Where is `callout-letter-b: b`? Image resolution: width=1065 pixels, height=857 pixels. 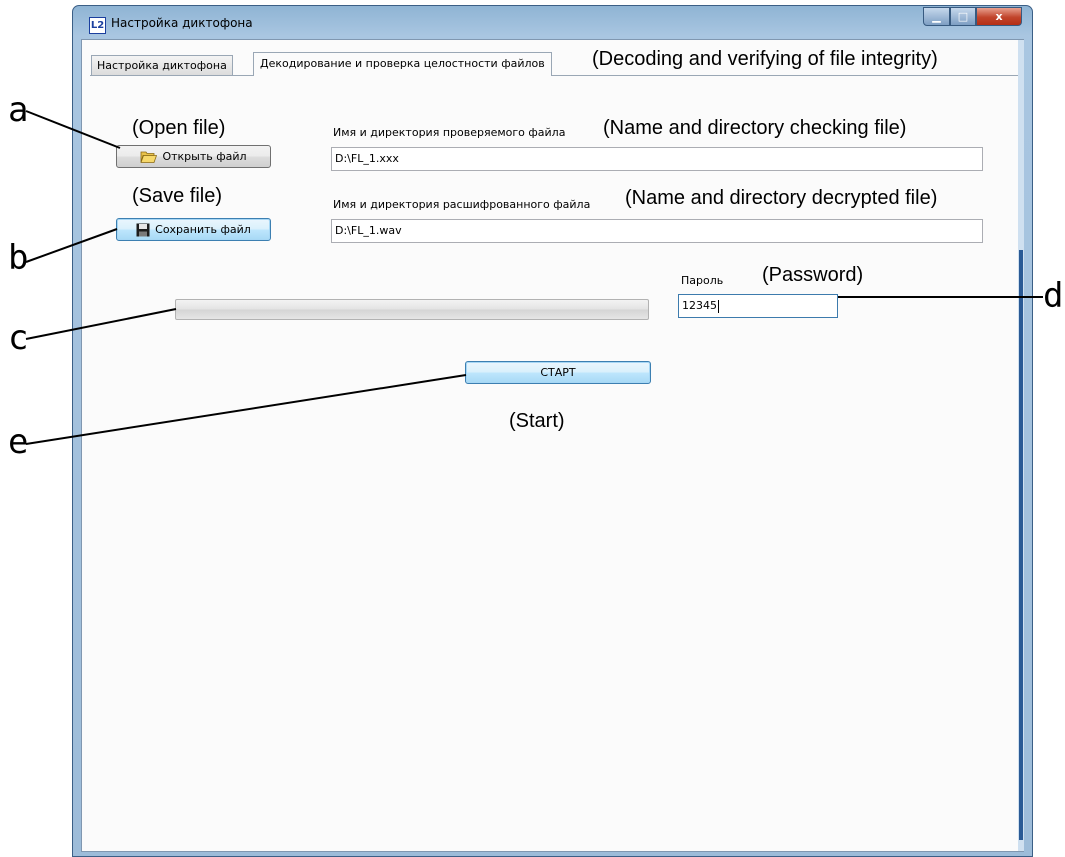 callout-letter-b: b is located at coordinates (18, 258).